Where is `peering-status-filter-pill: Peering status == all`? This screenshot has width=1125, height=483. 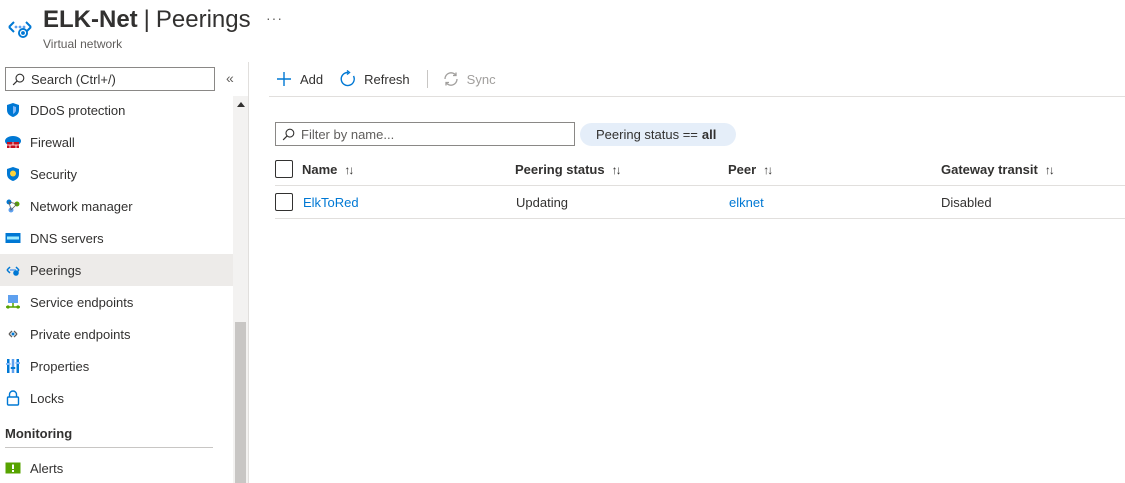 peering-status-filter-pill: Peering status == all is located at coordinates (658, 134).